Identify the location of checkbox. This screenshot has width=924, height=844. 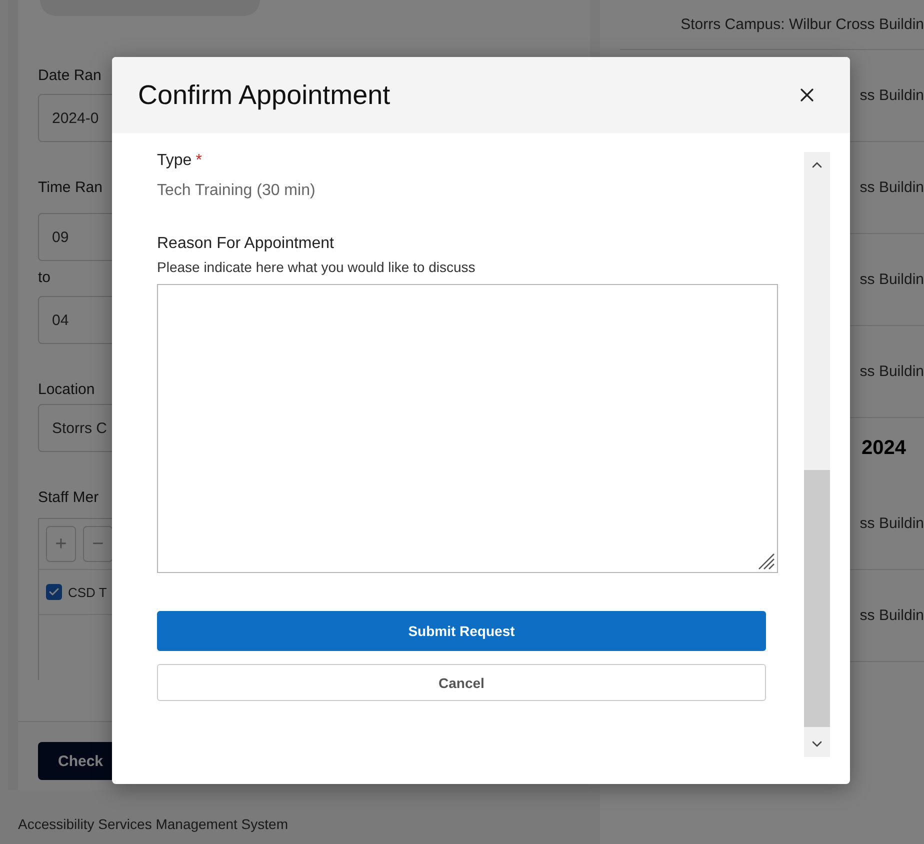
(54, 592).